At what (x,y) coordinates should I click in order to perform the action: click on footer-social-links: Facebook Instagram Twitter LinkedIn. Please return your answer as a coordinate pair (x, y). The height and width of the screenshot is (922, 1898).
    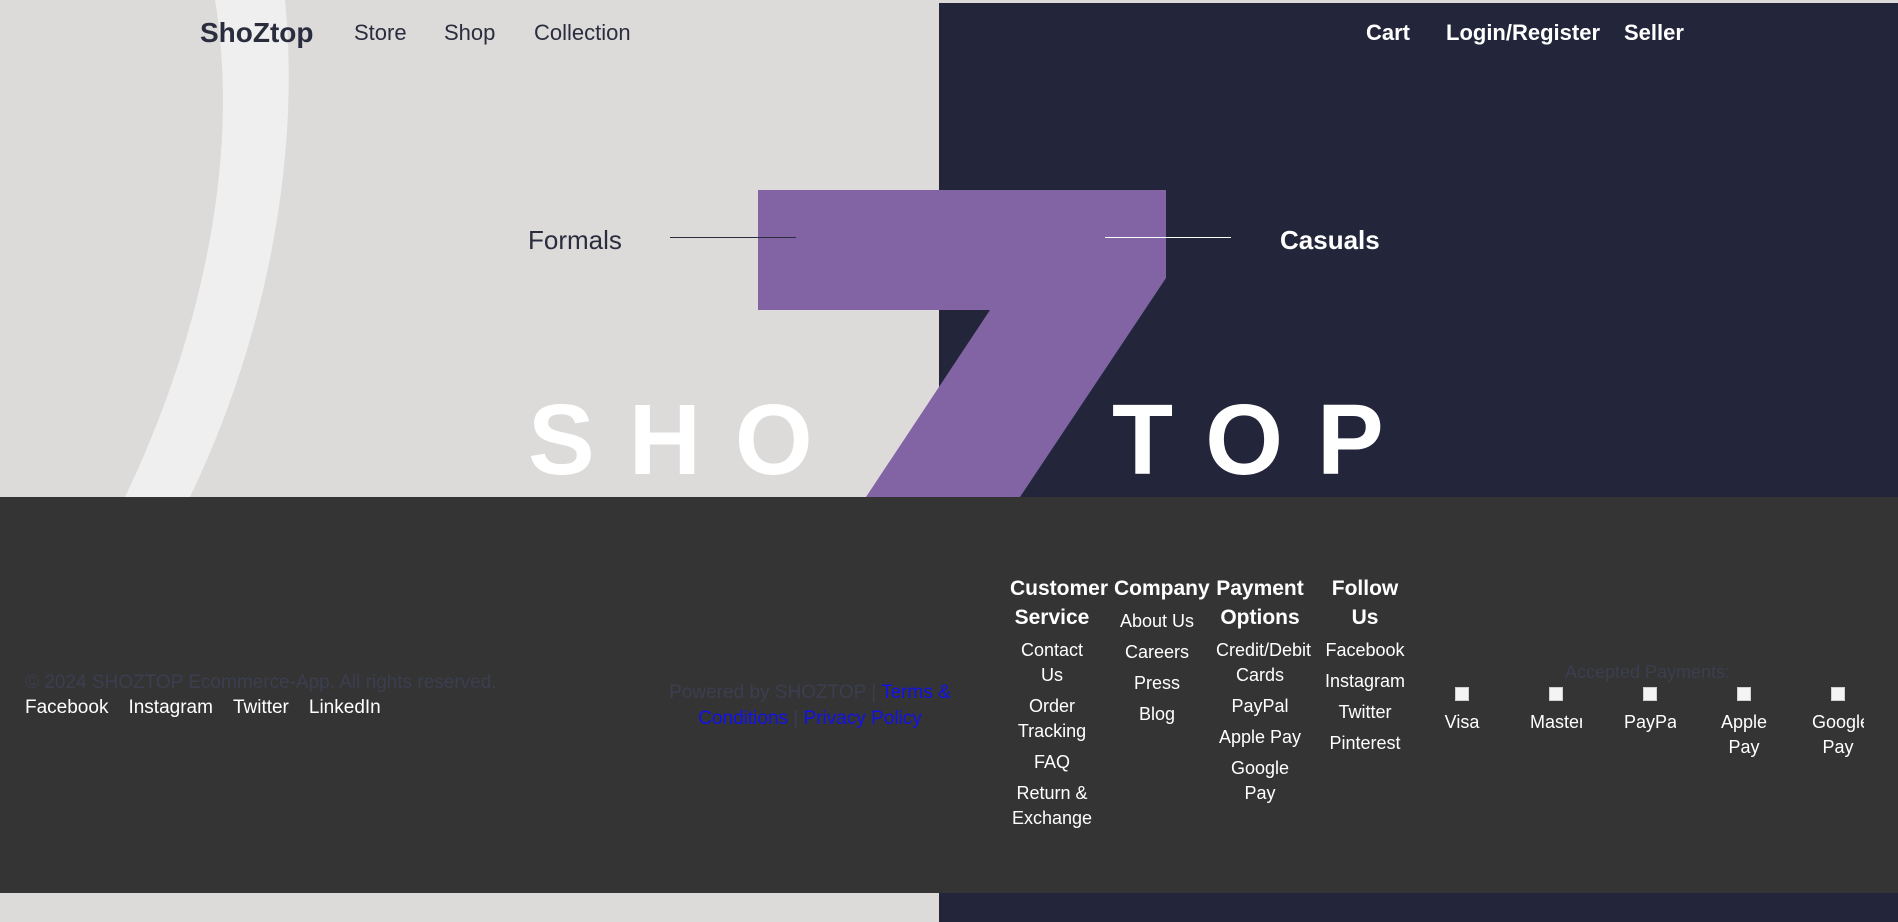
    Looking at the image, I should click on (203, 708).